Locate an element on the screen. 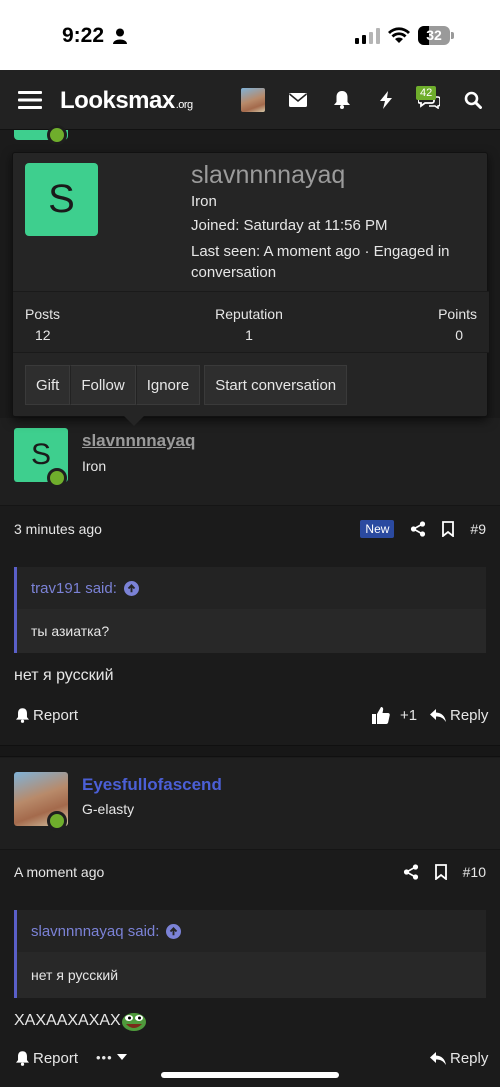 The width and height of the screenshot is (500, 1087). person-icon is located at coordinates (120, 36).